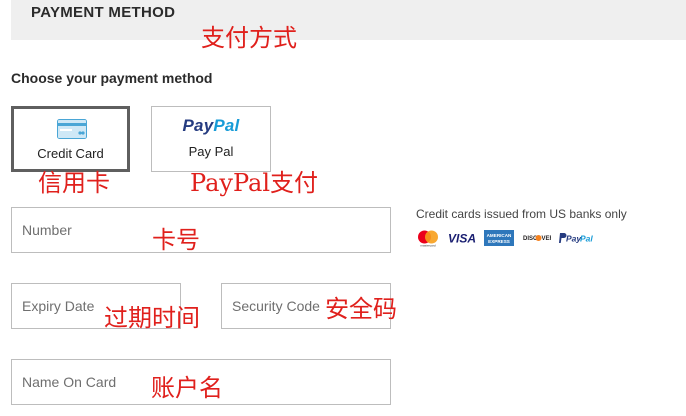 The height and width of the screenshot is (416, 686). What do you see at coordinates (577, 238) in the screenshot?
I see `paypal-small-icon: Pay Pal` at bounding box center [577, 238].